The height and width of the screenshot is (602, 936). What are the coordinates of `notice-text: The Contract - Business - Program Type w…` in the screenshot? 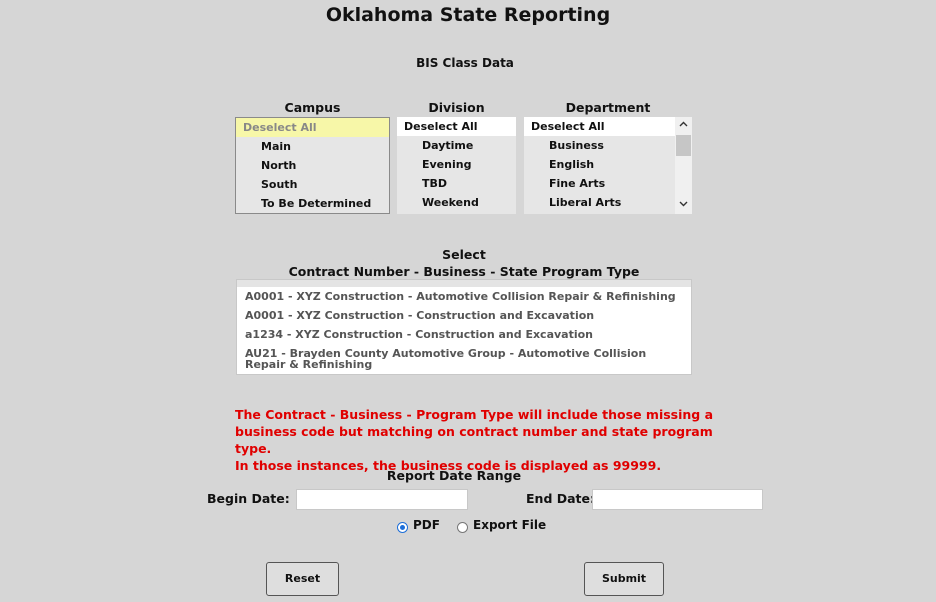 It's located at (475, 440).